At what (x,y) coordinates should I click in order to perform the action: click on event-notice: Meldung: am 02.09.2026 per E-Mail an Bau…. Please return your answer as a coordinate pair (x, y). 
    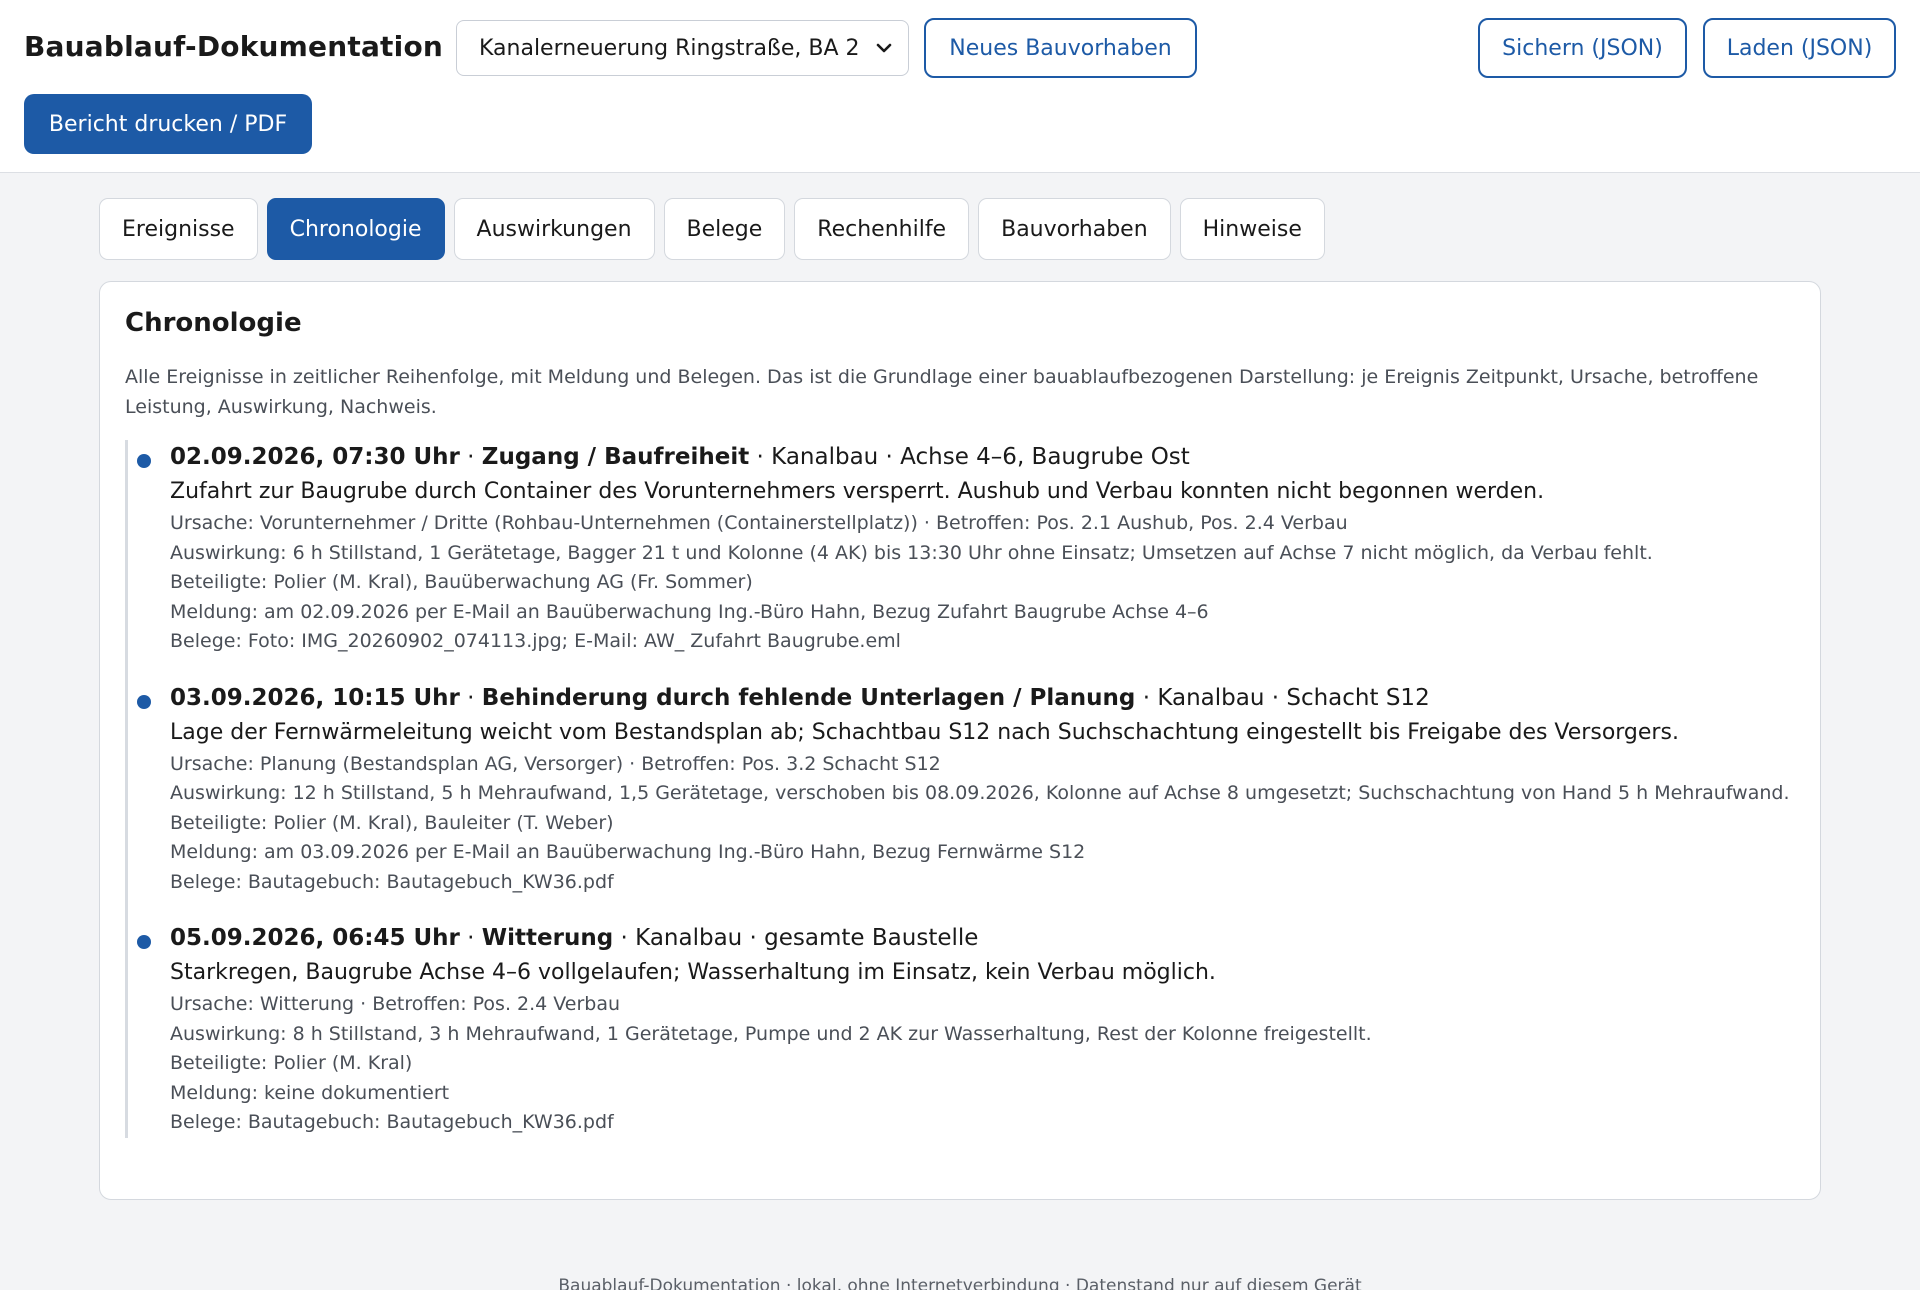
    Looking at the image, I should click on (689, 611).